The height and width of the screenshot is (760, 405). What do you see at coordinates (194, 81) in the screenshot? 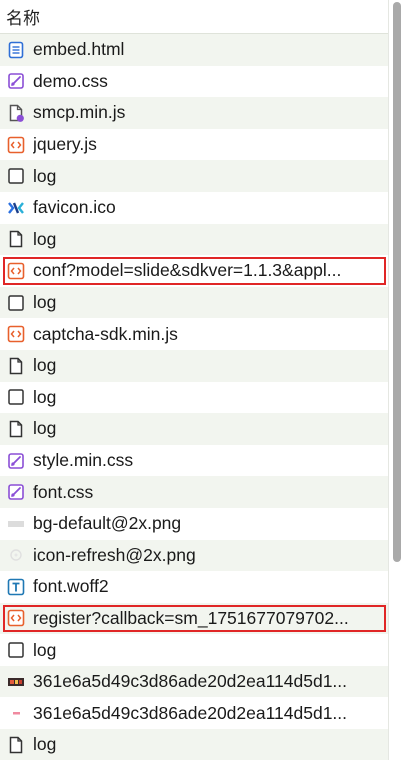
I see `request-row: demo.css` at bounding box center [194, 81].